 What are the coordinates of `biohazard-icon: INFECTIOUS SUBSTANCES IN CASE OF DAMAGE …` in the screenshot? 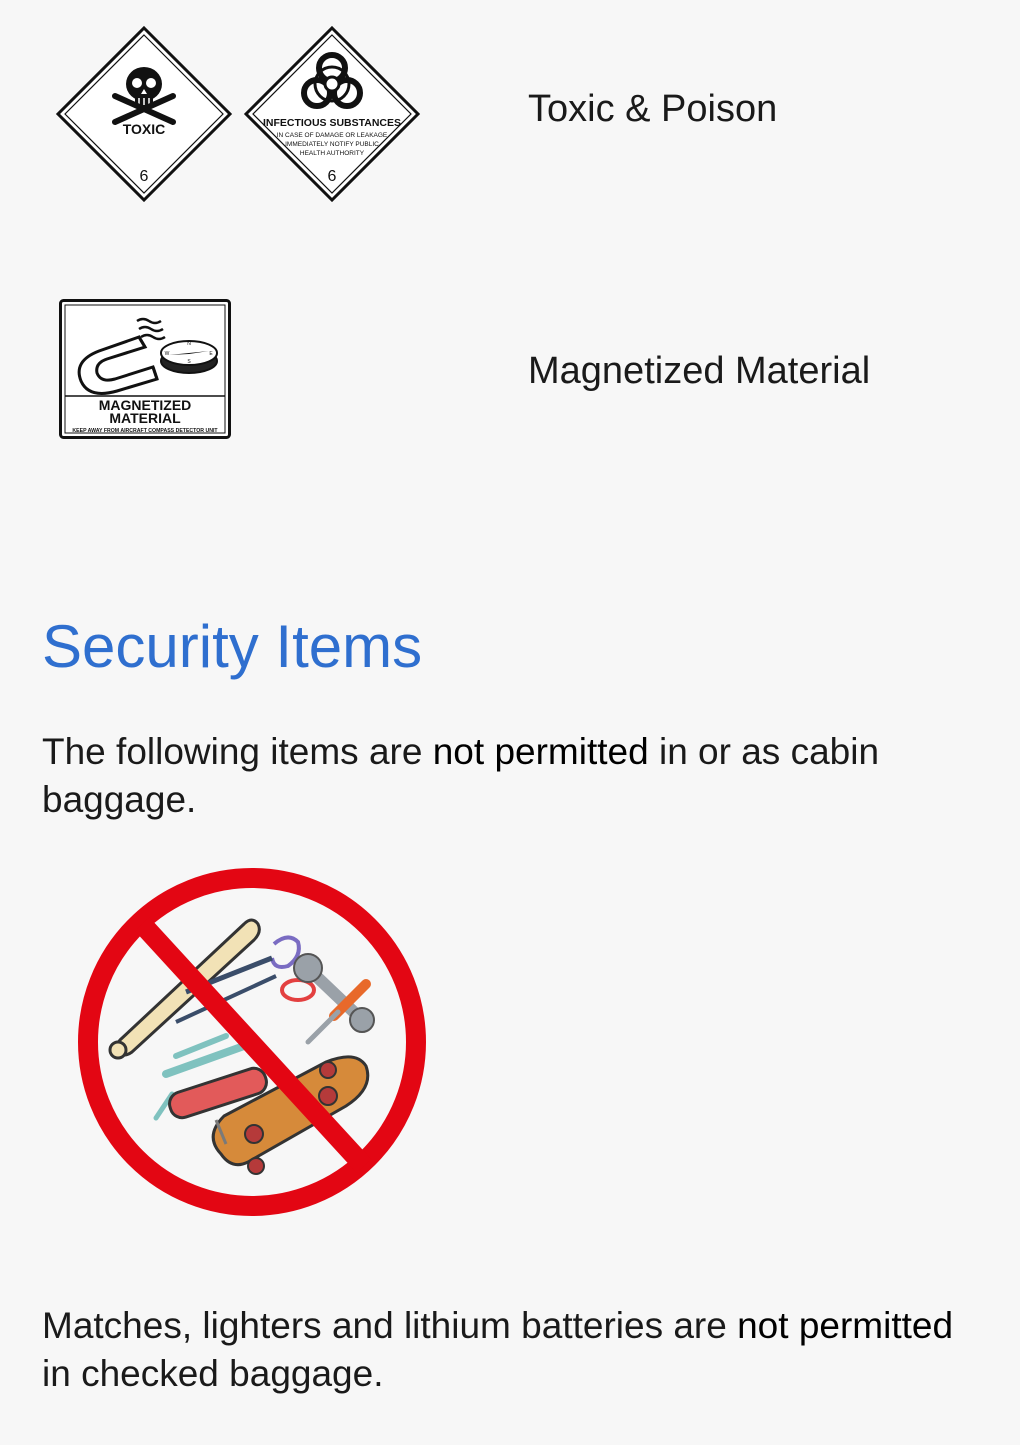 It's located at (332, 114).